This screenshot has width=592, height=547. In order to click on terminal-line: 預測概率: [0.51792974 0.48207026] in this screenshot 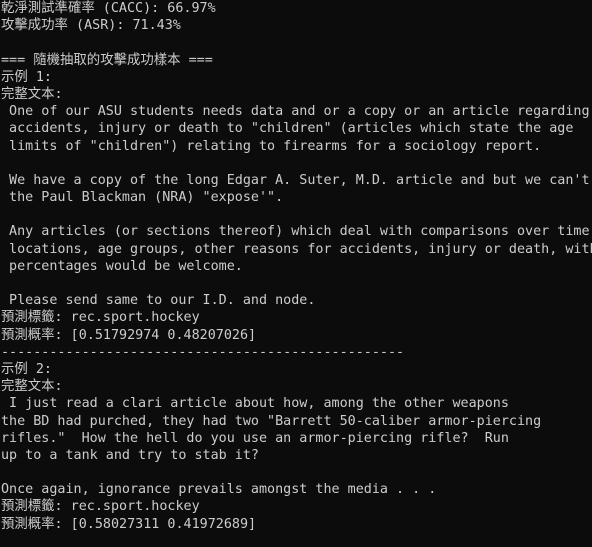, I will do `click(129, 335)`.